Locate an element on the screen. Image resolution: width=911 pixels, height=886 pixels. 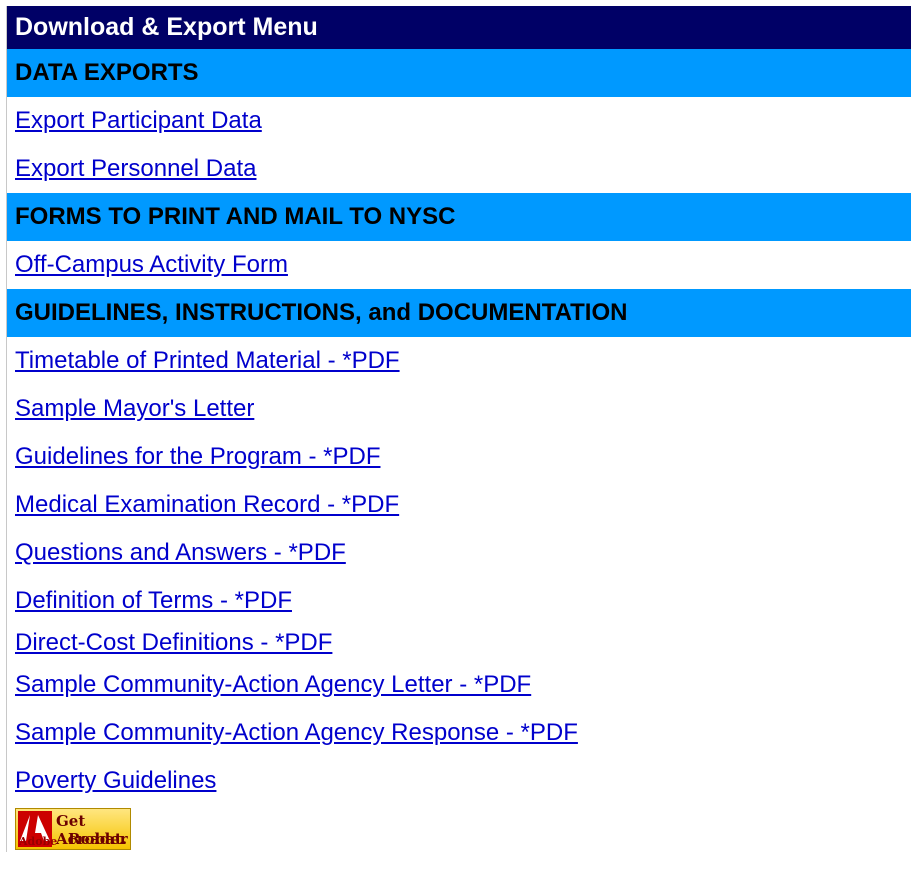
list-item: Export Personnel Data is located at coordinates (459, 169).